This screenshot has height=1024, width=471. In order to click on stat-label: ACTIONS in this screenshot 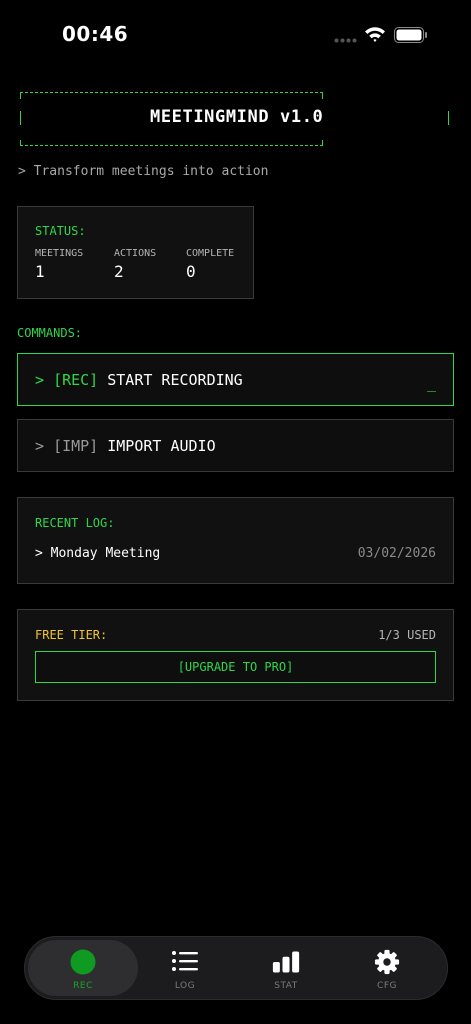, I will do `click(135, 253)`.